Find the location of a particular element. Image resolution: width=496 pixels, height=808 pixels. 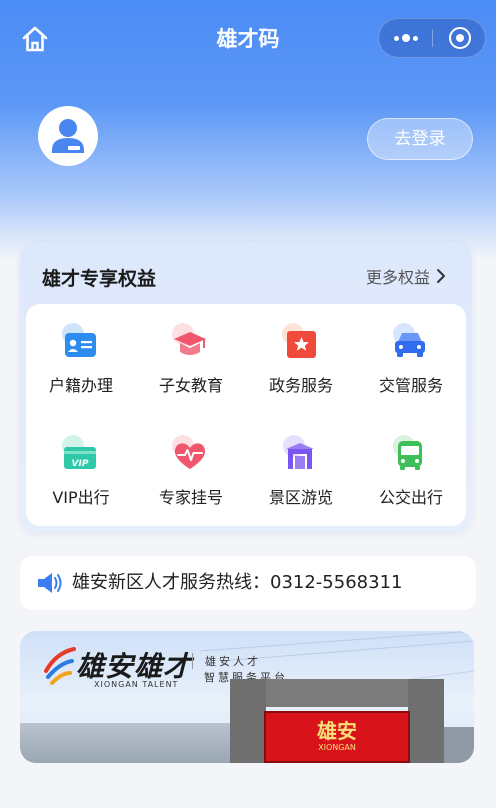

benefit-label: 公交出行 is located at coordinates (410, 497).